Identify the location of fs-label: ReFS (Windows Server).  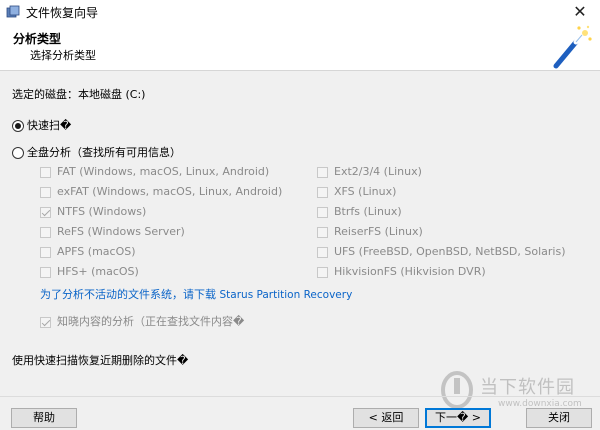
(121, 231).